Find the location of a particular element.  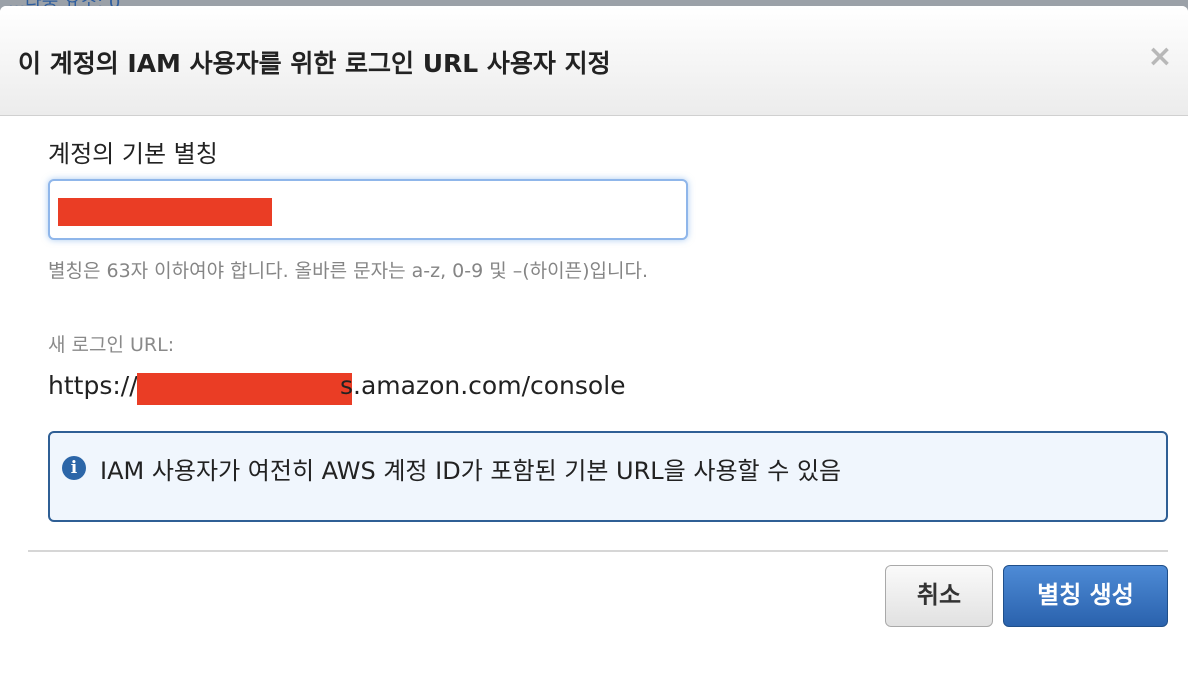

new-url-suffix: s.amazon.com/console is located at coordinates (483, 385).